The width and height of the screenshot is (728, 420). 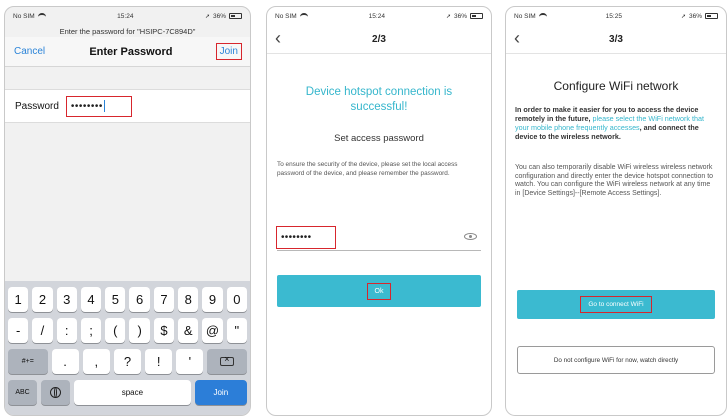 I want to click on key-digit-2: 3, so click(x=66, y=299).